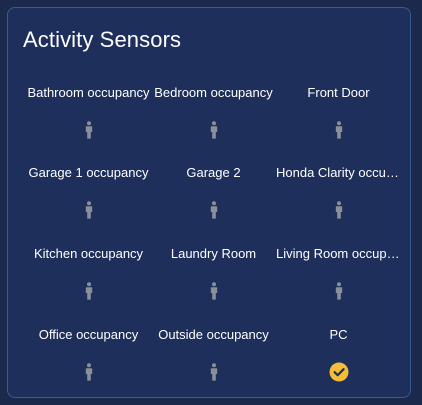 The image size is (422, 405). Describe the element at coordinates (88, 278) in the screenshot. I see `sensor-tile-kitchen-occupancy: Kitchen occupancy` at that location.